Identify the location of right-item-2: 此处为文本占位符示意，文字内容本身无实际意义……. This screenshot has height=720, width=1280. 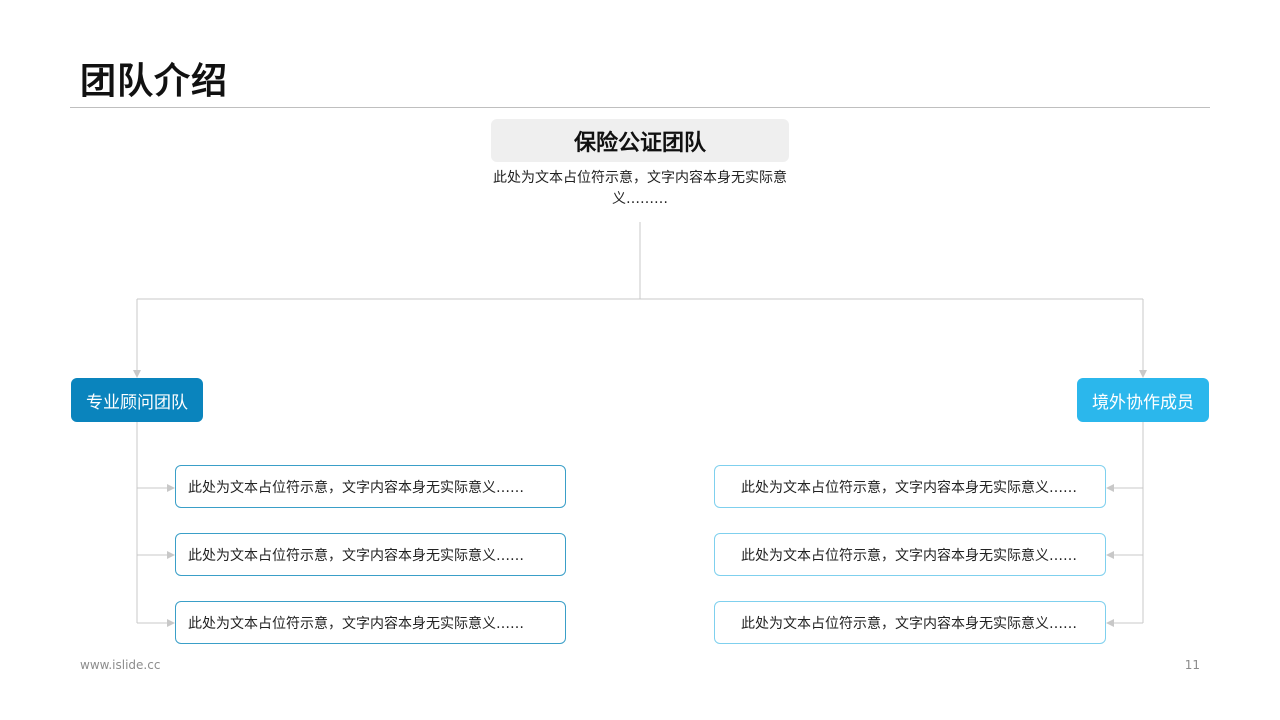
(910, 554).